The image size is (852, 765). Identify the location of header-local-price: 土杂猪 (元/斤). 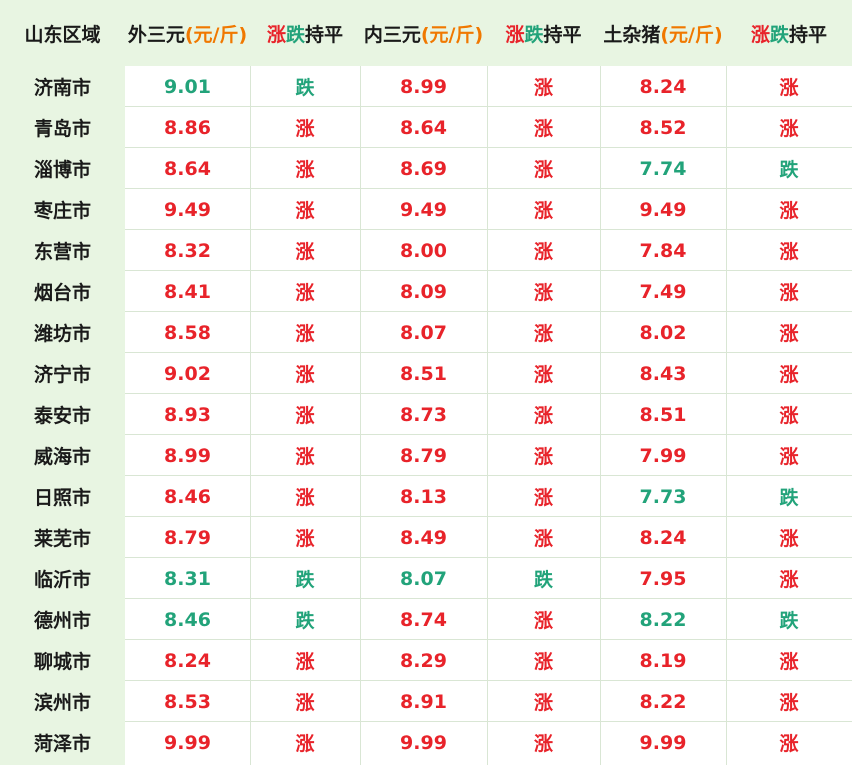
(663, 33).